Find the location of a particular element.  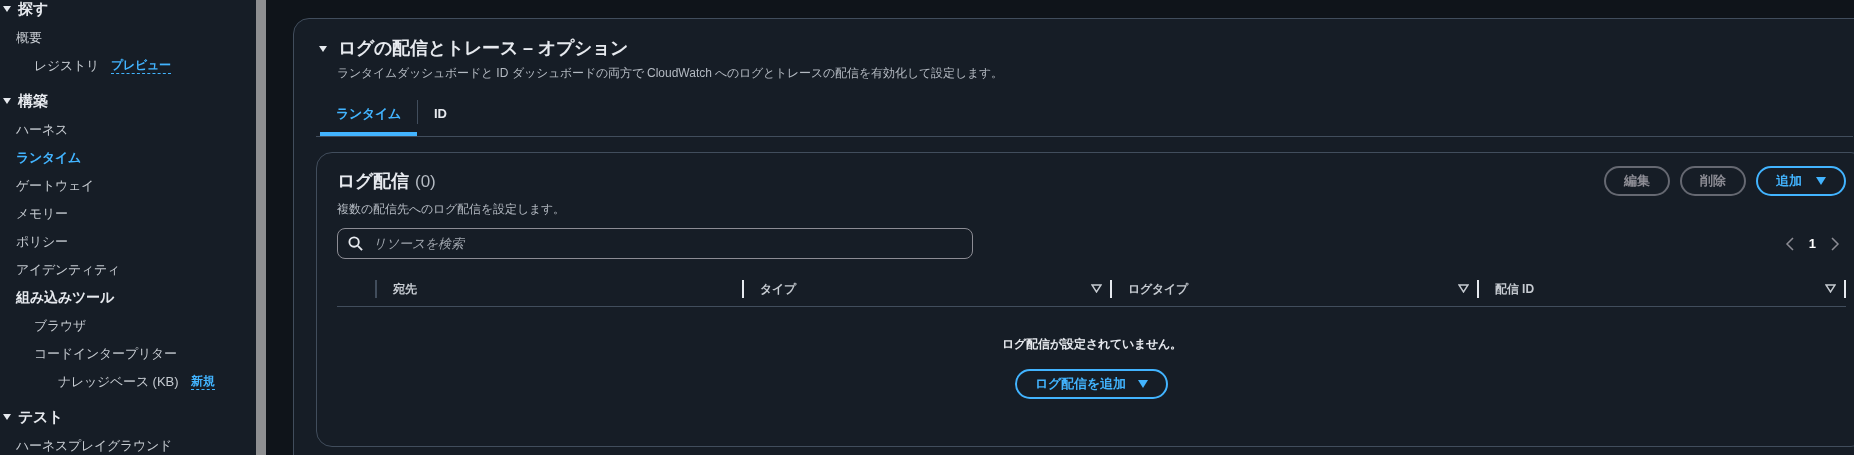

section-heading: 探す is located at coordinates (33, 10).